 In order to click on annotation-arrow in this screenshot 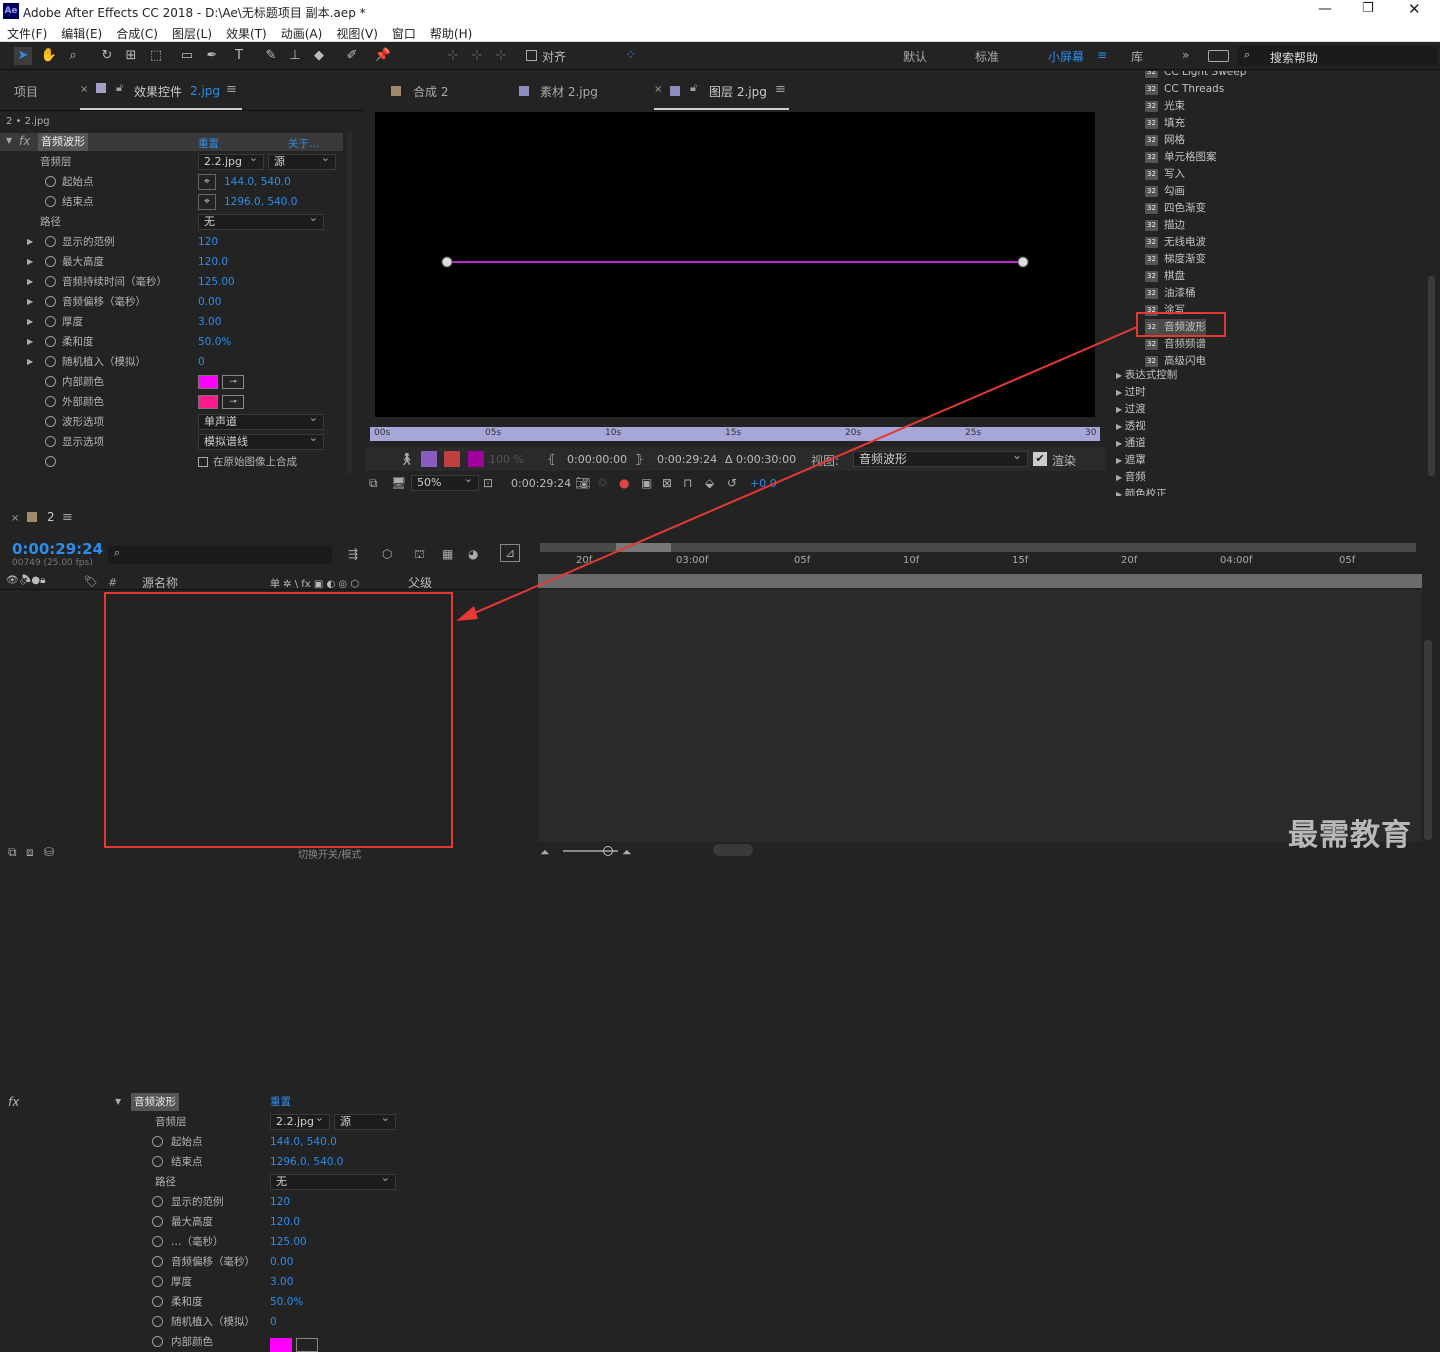, I will do `click(797, 473)`.